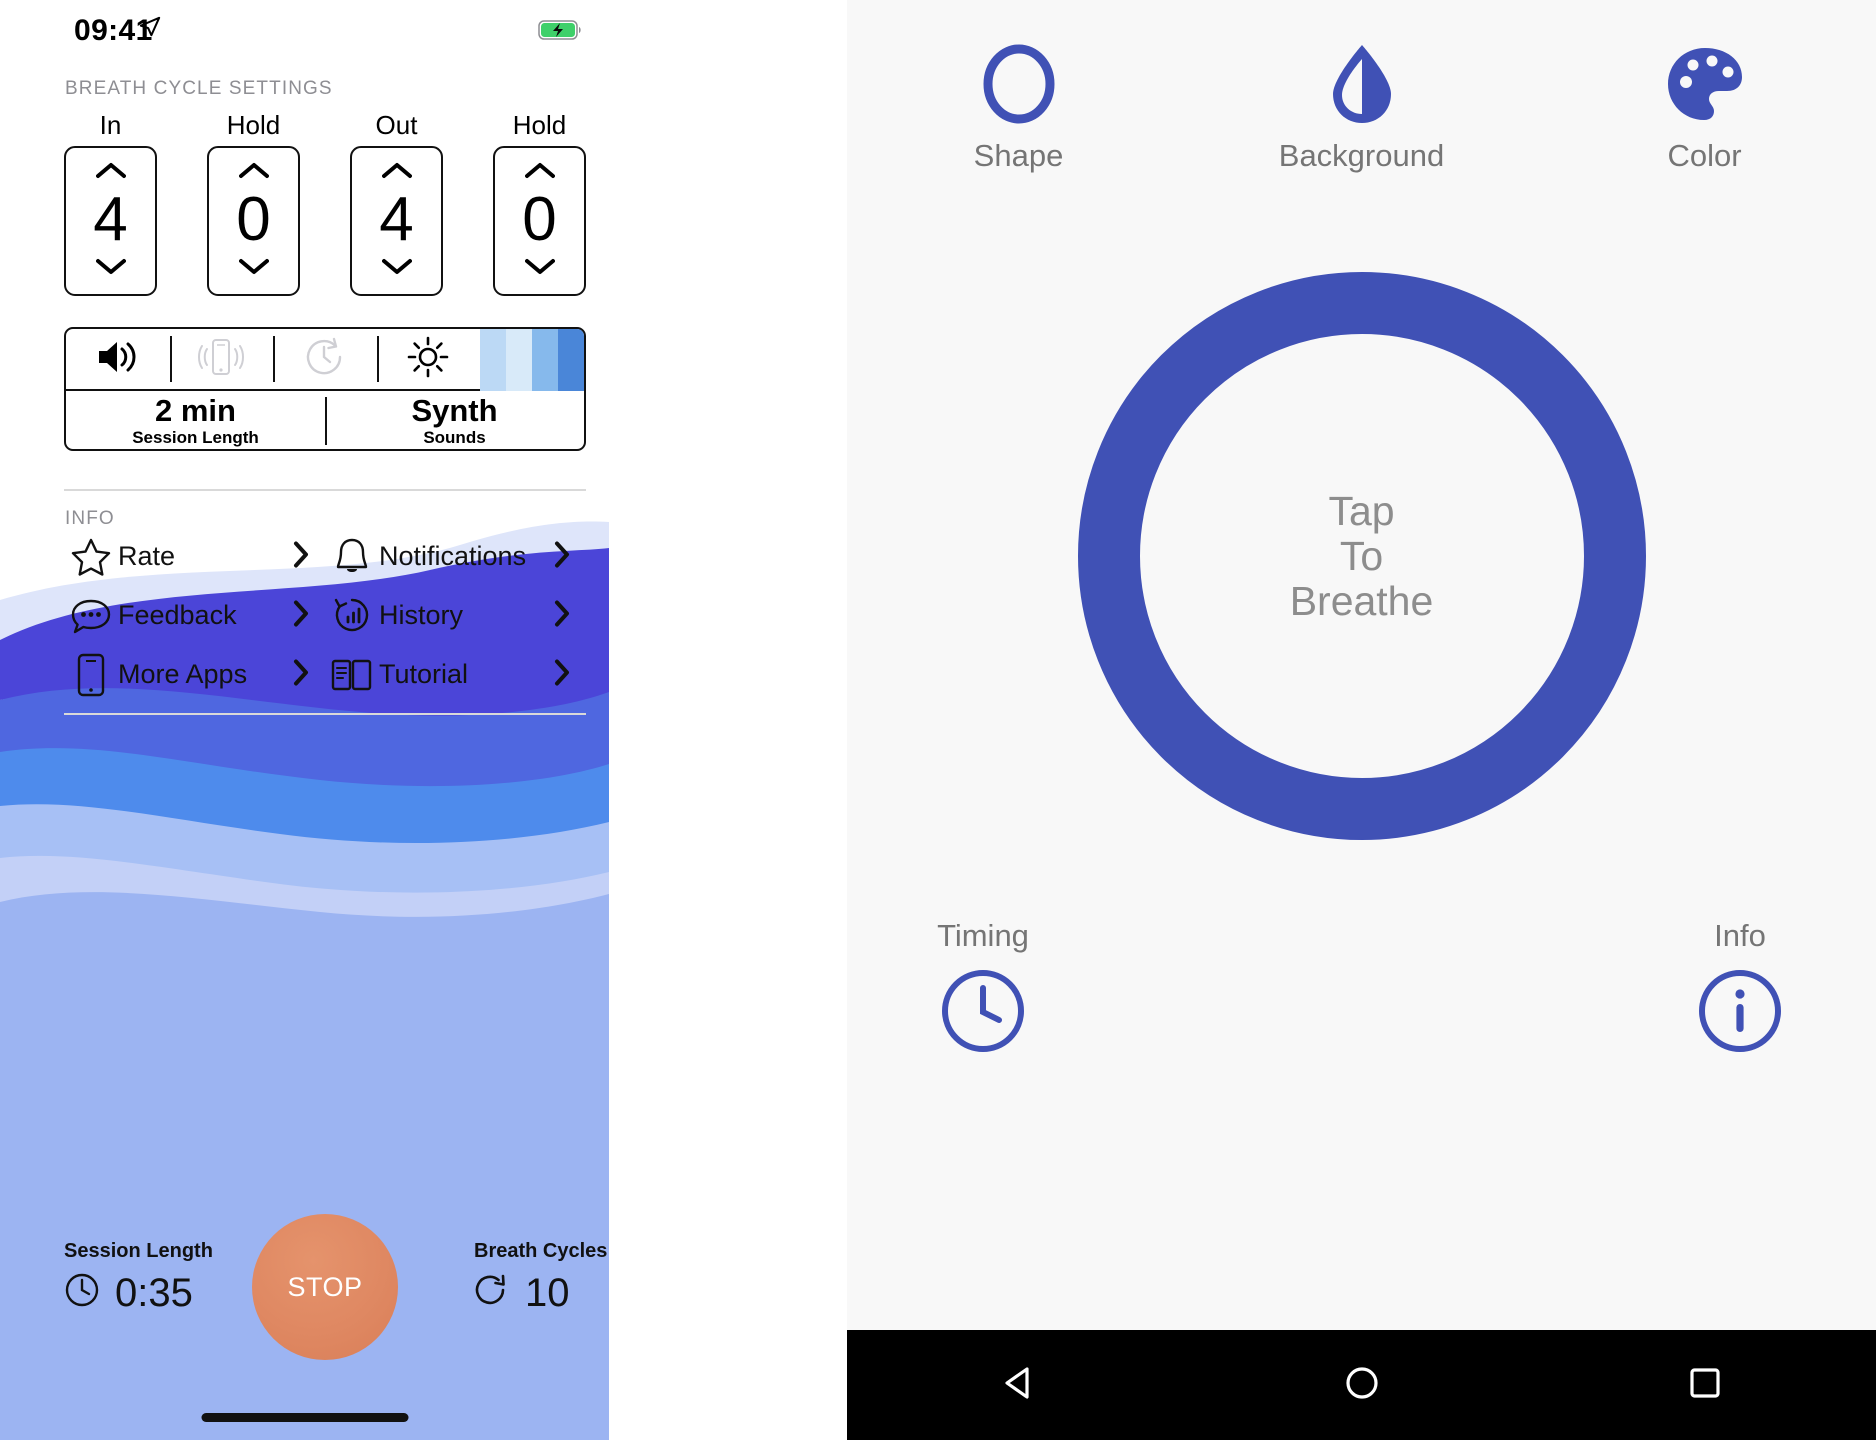 The height and width of the screenshot is (1440, 1876). I want to click on settings-value-row: 2 min Session Length Synth Sounds, so click(325, 420).